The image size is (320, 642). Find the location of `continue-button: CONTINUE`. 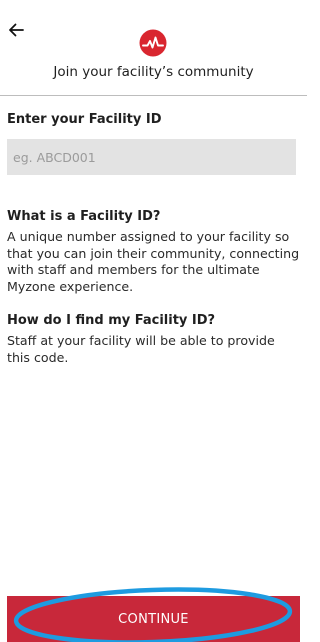

continue-button: CONTINUE is located at coordinates (153, 619).